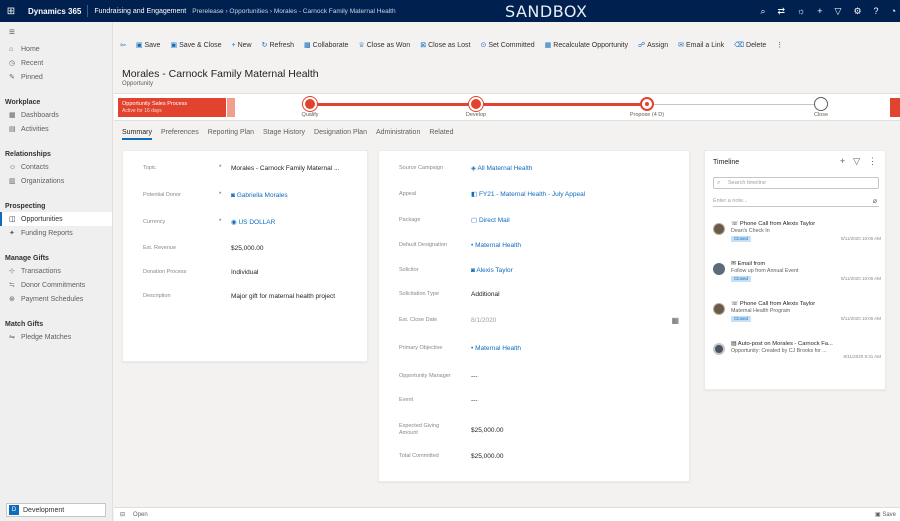 The width and height of the screenshot is (900, 521). Describe the element at coordinates (490, 220) in the screenshot. I see `package-lookup: ▢ Direct Mail` at that location.